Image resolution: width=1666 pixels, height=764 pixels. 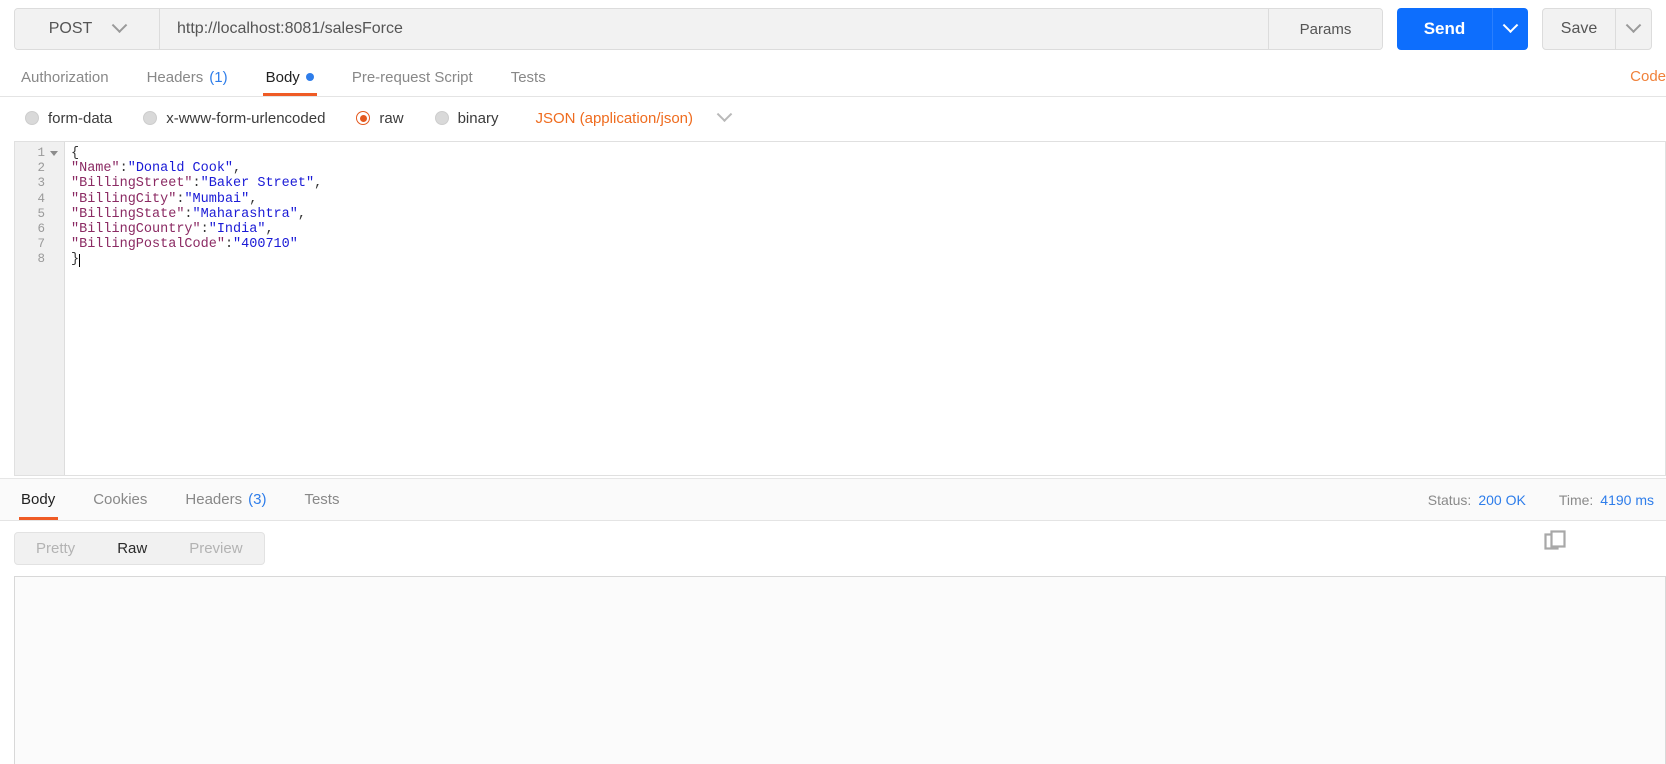 I want to click on code-token: }, so click(x=75, y=260).